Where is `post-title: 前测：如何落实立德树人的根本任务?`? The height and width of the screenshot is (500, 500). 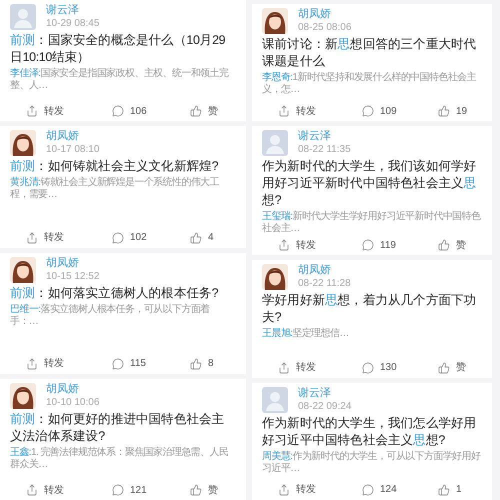 post-title: 前测：如何落实立德树人的根本任务? is located at coordinates (123, 293).